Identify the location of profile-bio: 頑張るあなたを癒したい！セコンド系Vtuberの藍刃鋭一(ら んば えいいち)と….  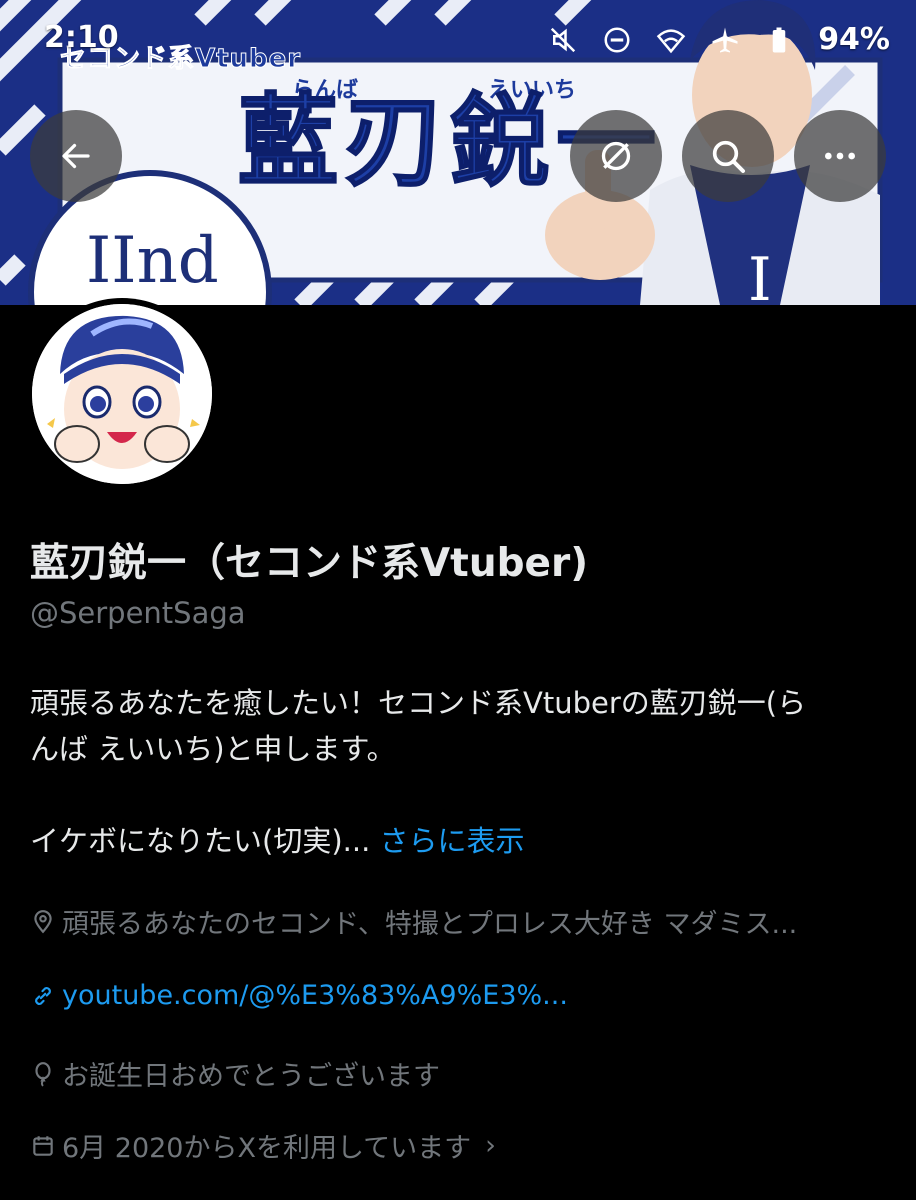
(460, 772).